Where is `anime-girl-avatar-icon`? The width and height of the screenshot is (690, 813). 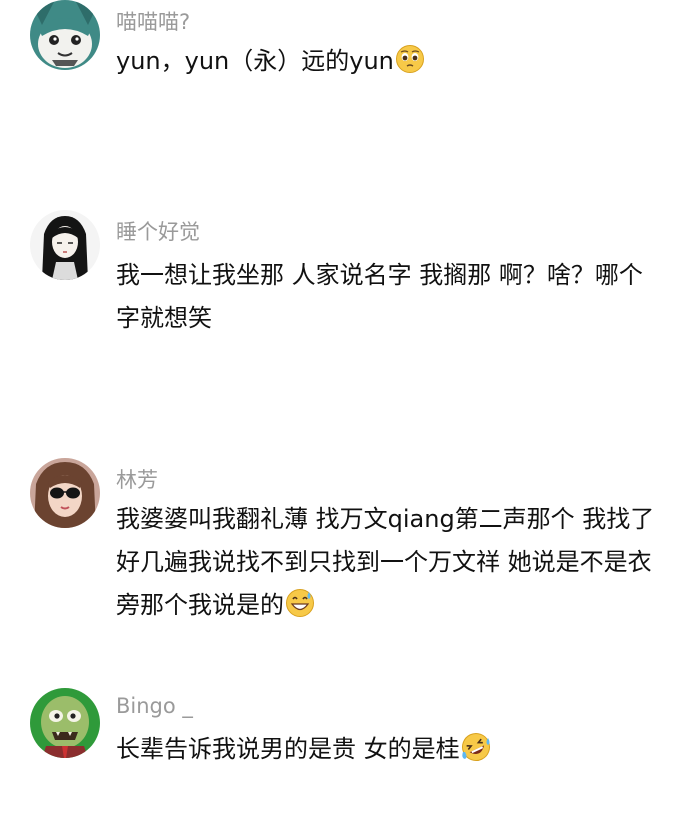 anime-girl-avatar-icon is located at coordinates (65, 245).